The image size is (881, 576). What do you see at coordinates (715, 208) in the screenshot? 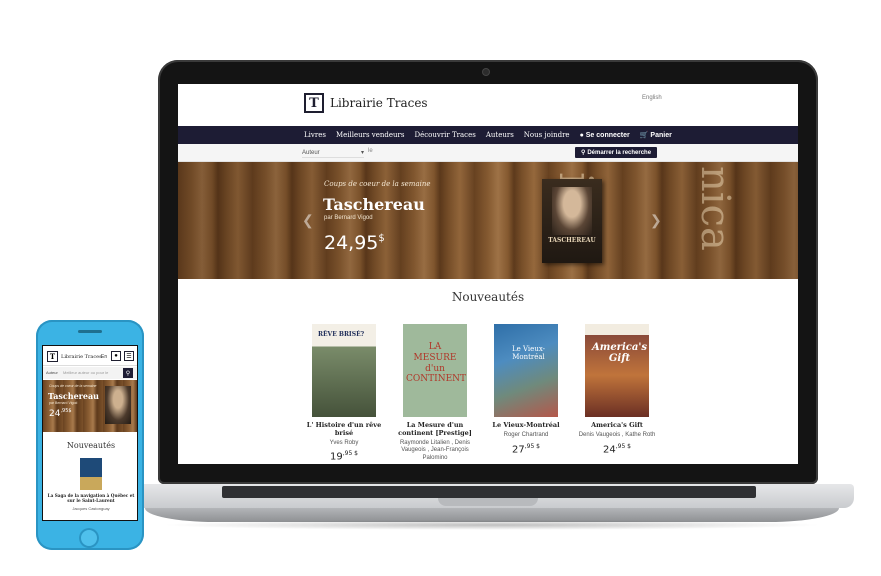
I see `hero-background-text-2: nica` at bounding box center [715, 208].